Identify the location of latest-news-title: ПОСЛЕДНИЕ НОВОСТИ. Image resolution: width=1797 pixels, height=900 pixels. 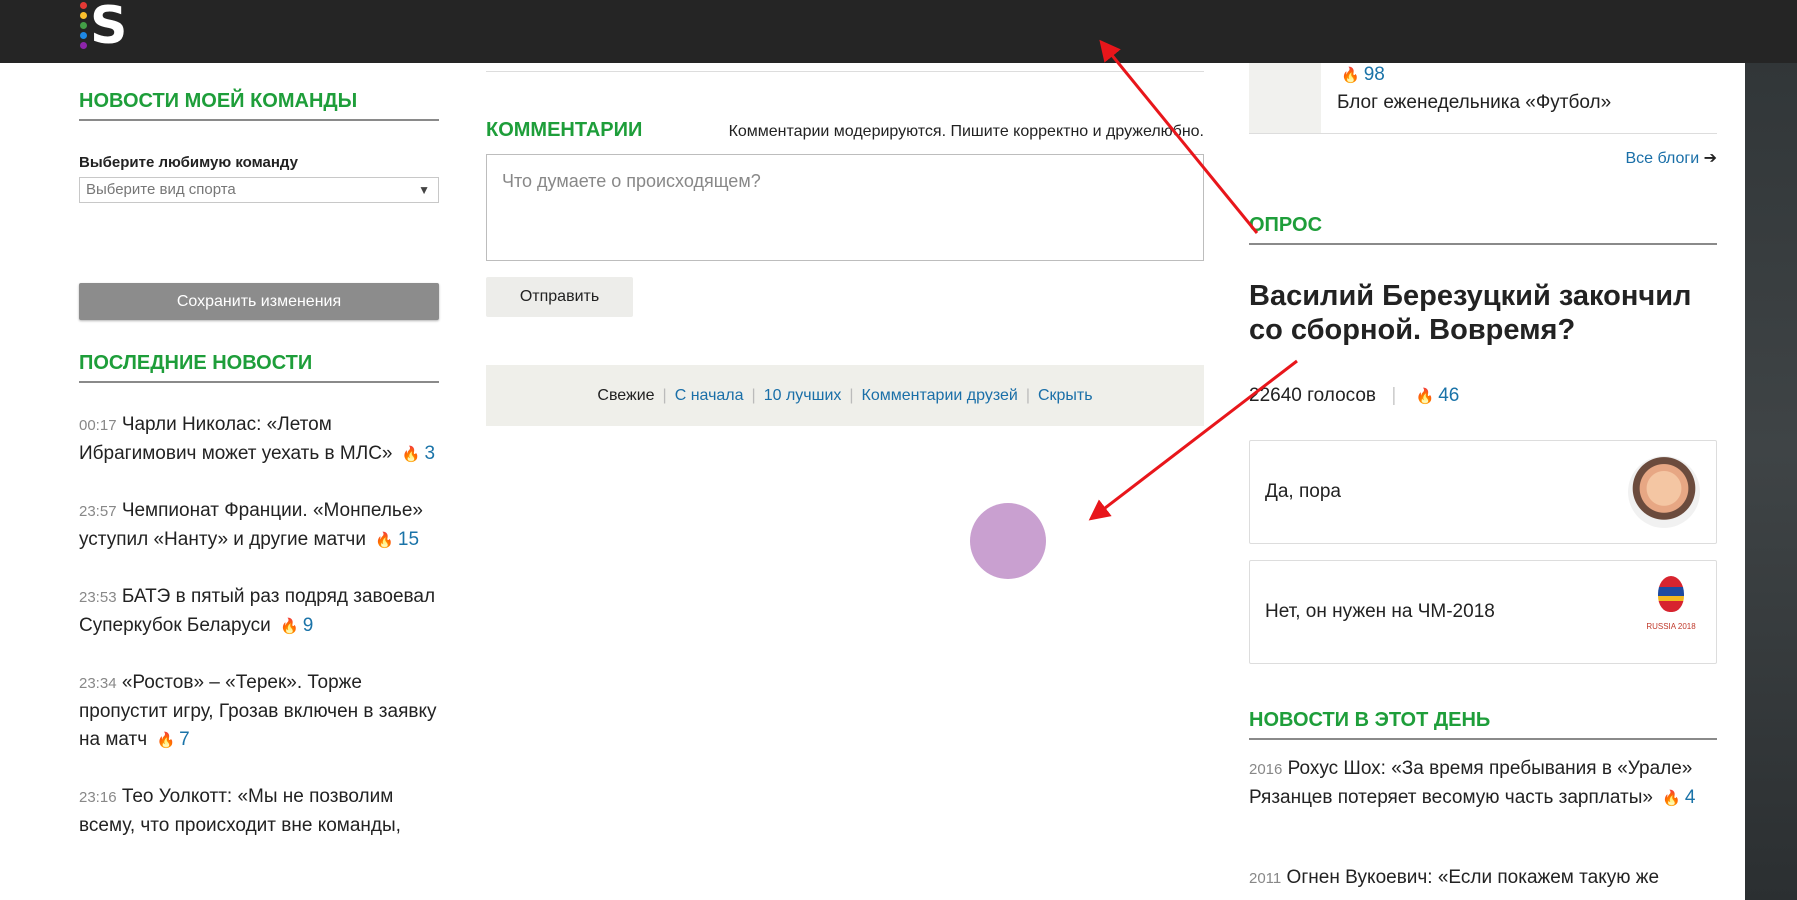
(259, 367).